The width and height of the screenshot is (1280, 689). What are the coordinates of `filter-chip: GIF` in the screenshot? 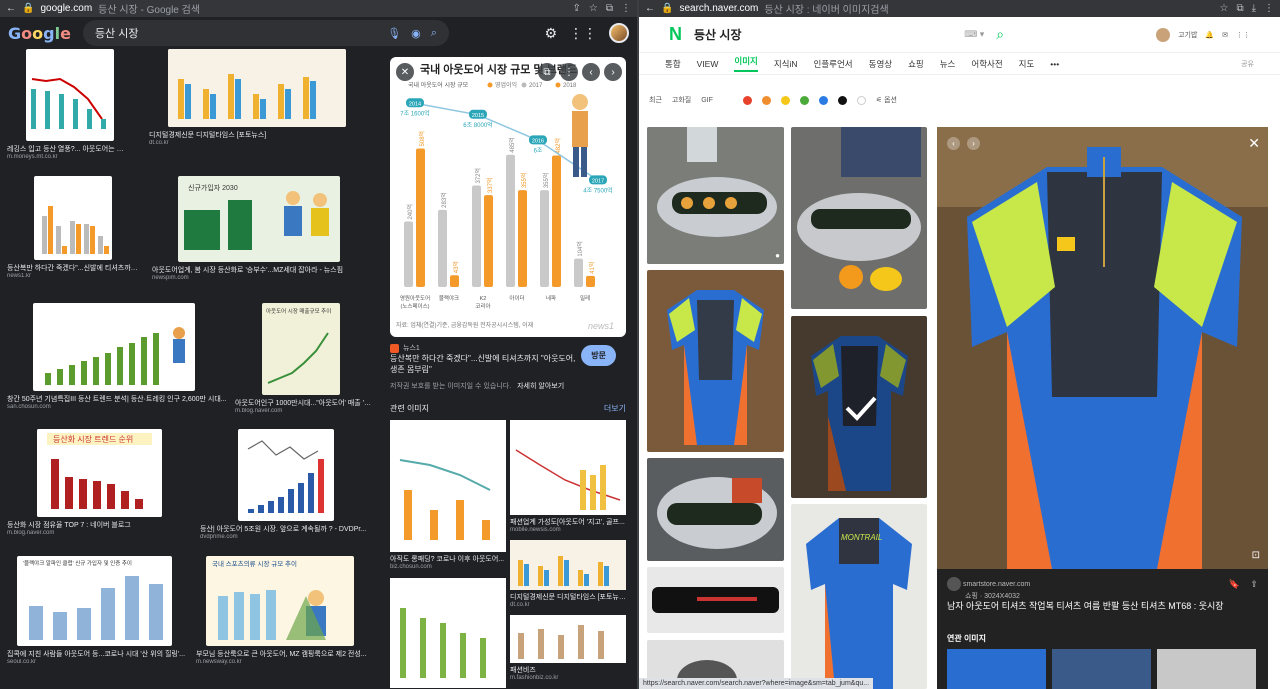 It's located at (707, 100).